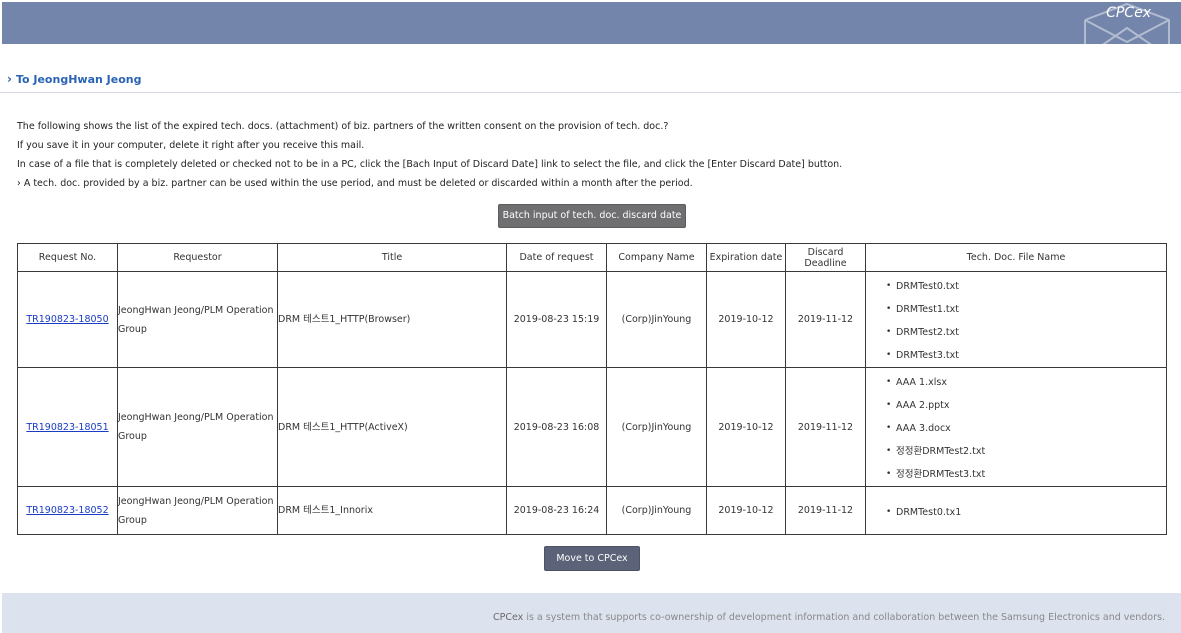 This screenshot has height=633, width=1181. Describe the element at coordinates (1026, 474) in the screenshot. I see `file-item: 정정환DRMTest3.txt` at that location.